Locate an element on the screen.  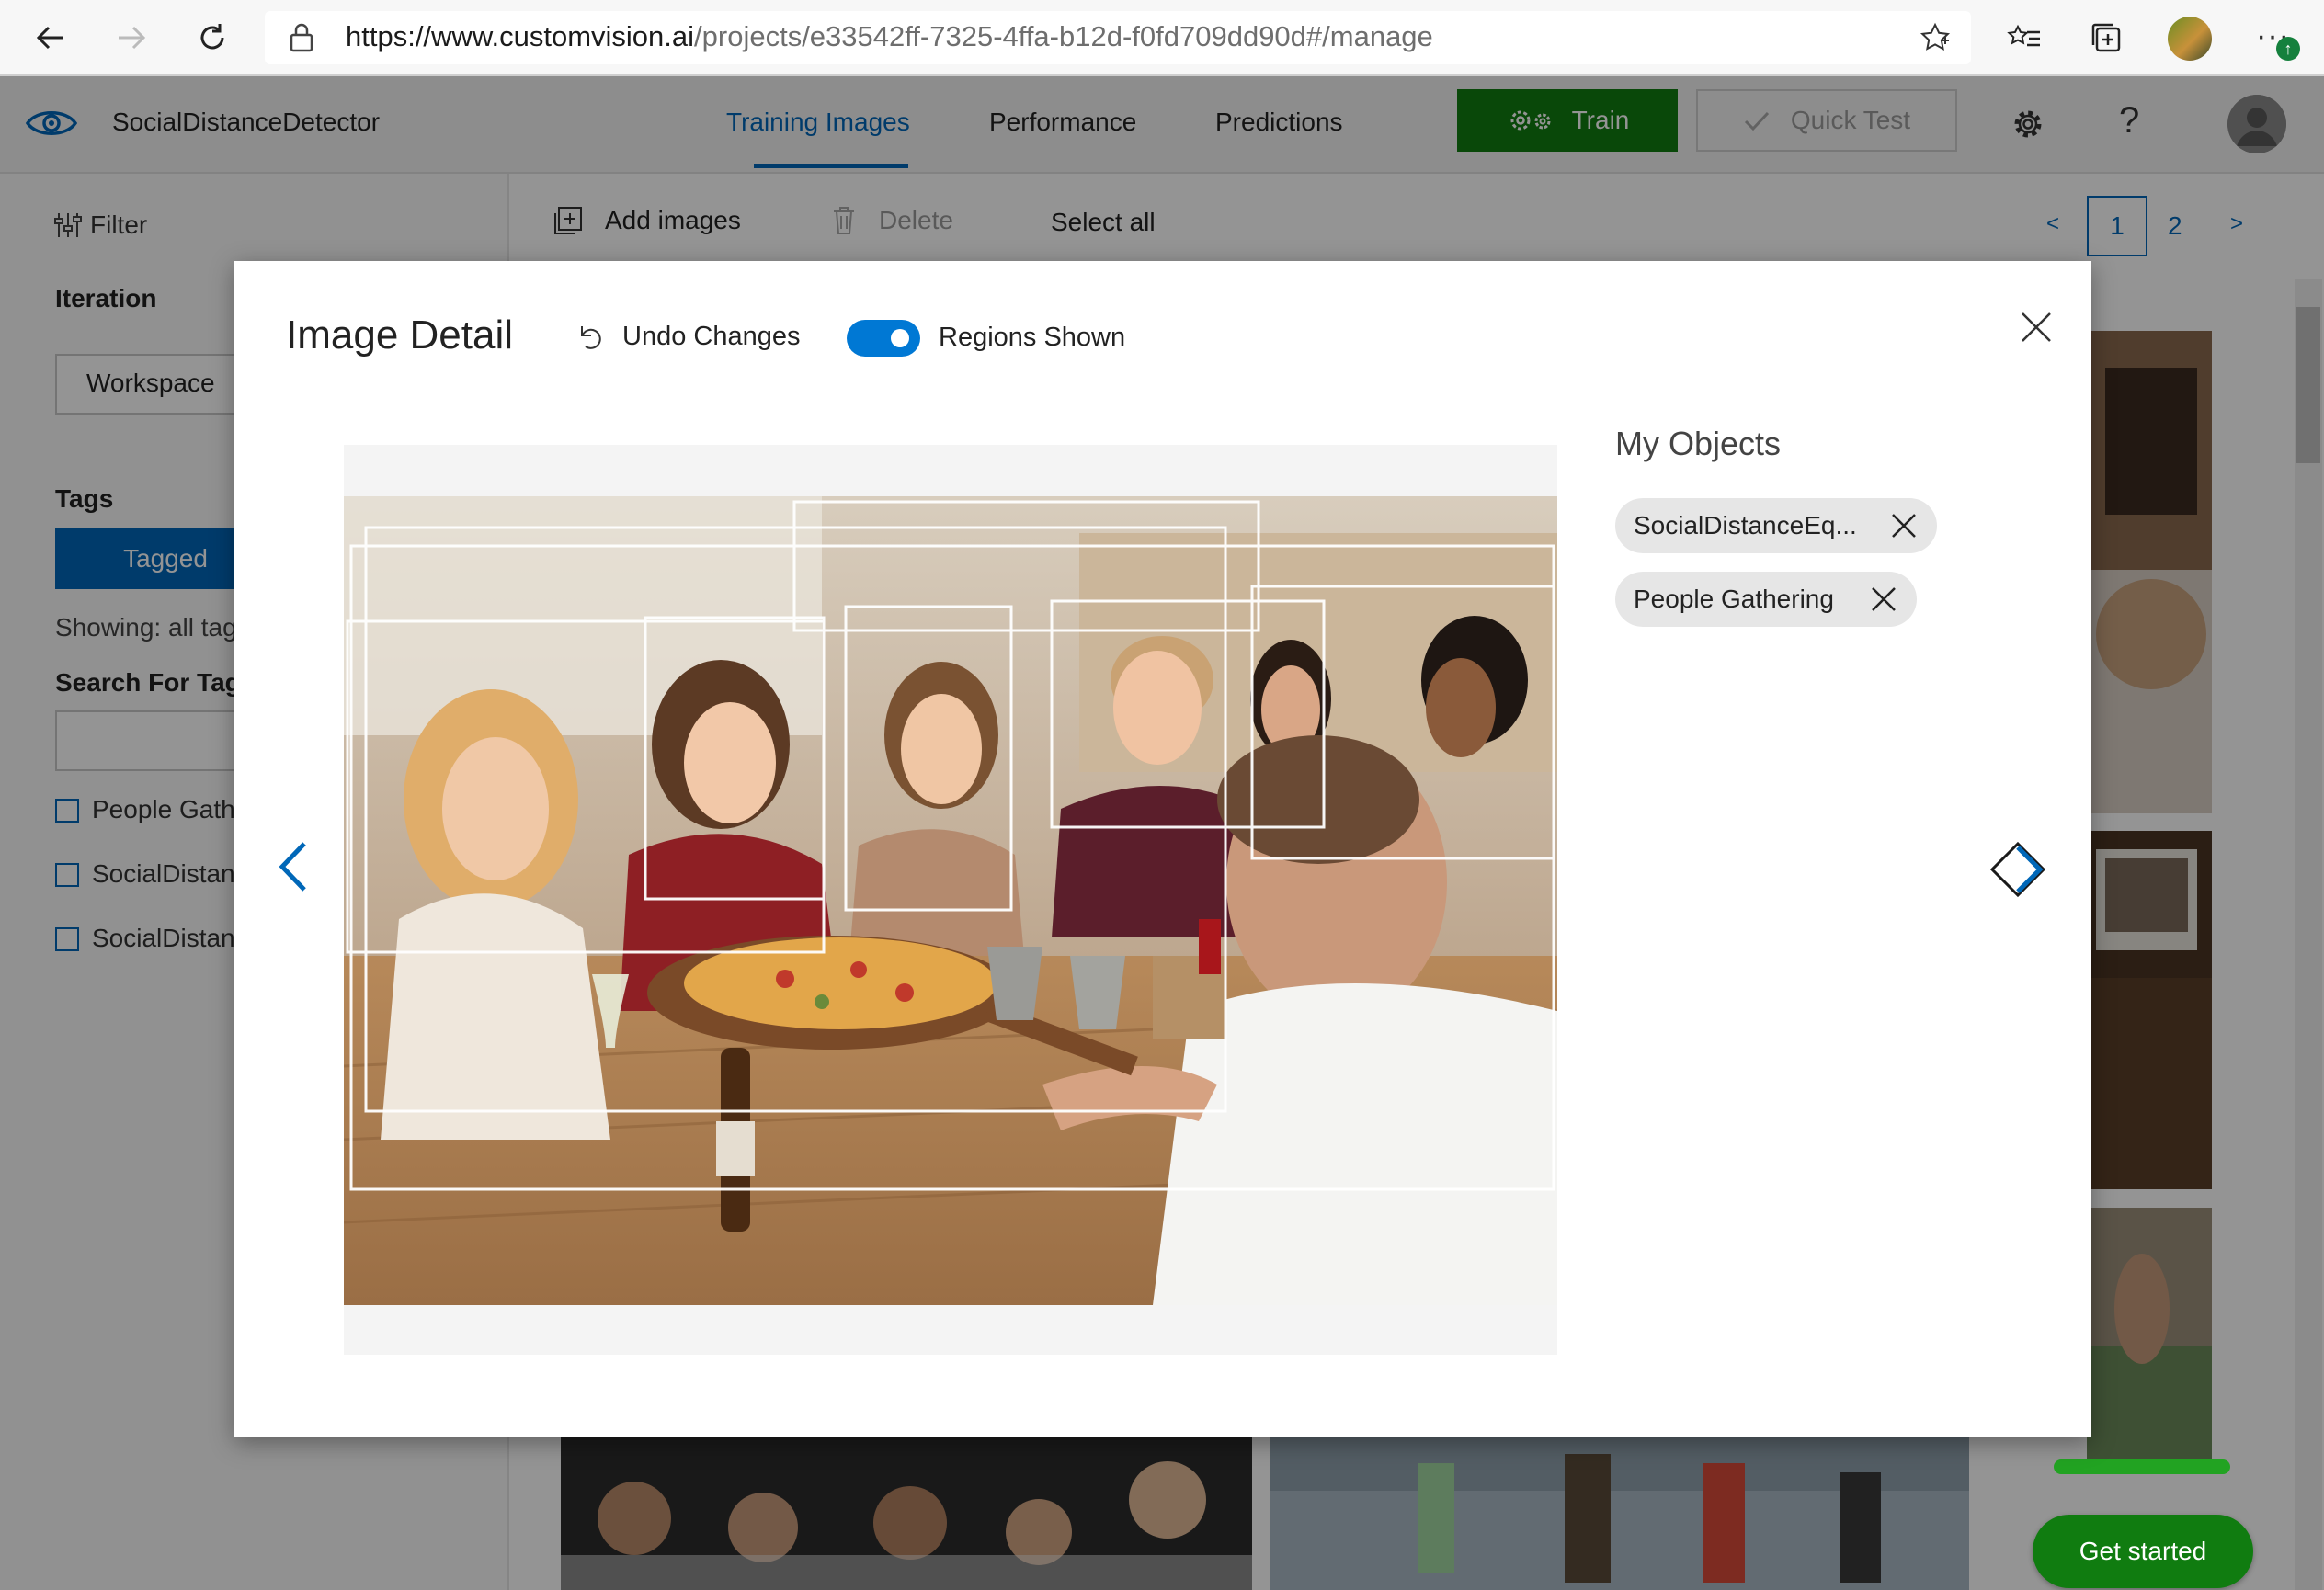
undo-label: Undo Changes is located at coordinates (712, 336).